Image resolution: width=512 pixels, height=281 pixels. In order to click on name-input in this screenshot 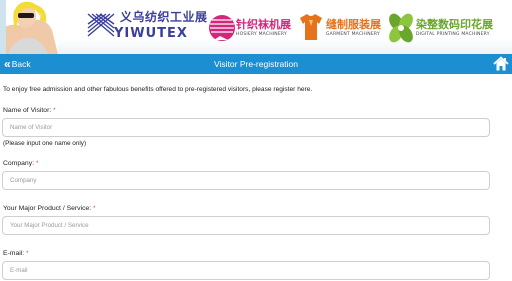, I will do `click(246, 127)`.